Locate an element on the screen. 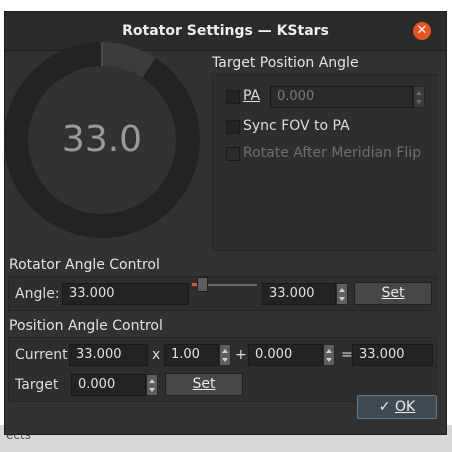  times-sign: x is located at coordinates (156, 355).